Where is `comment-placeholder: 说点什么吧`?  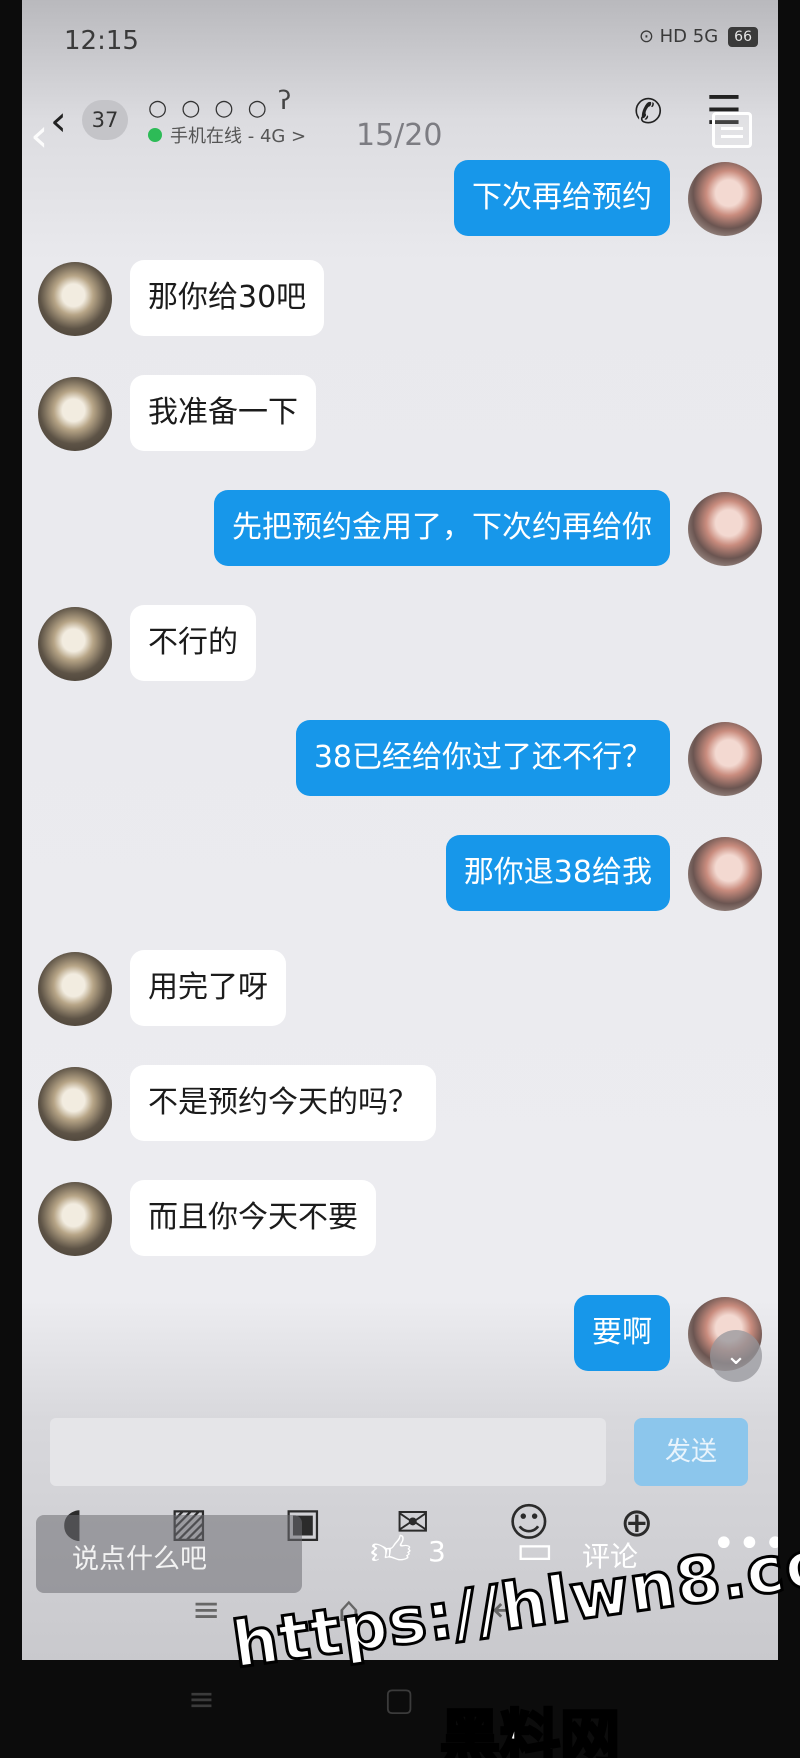
comment-placeholder: 说点什么吧 is located at coordinates (139, 1559).